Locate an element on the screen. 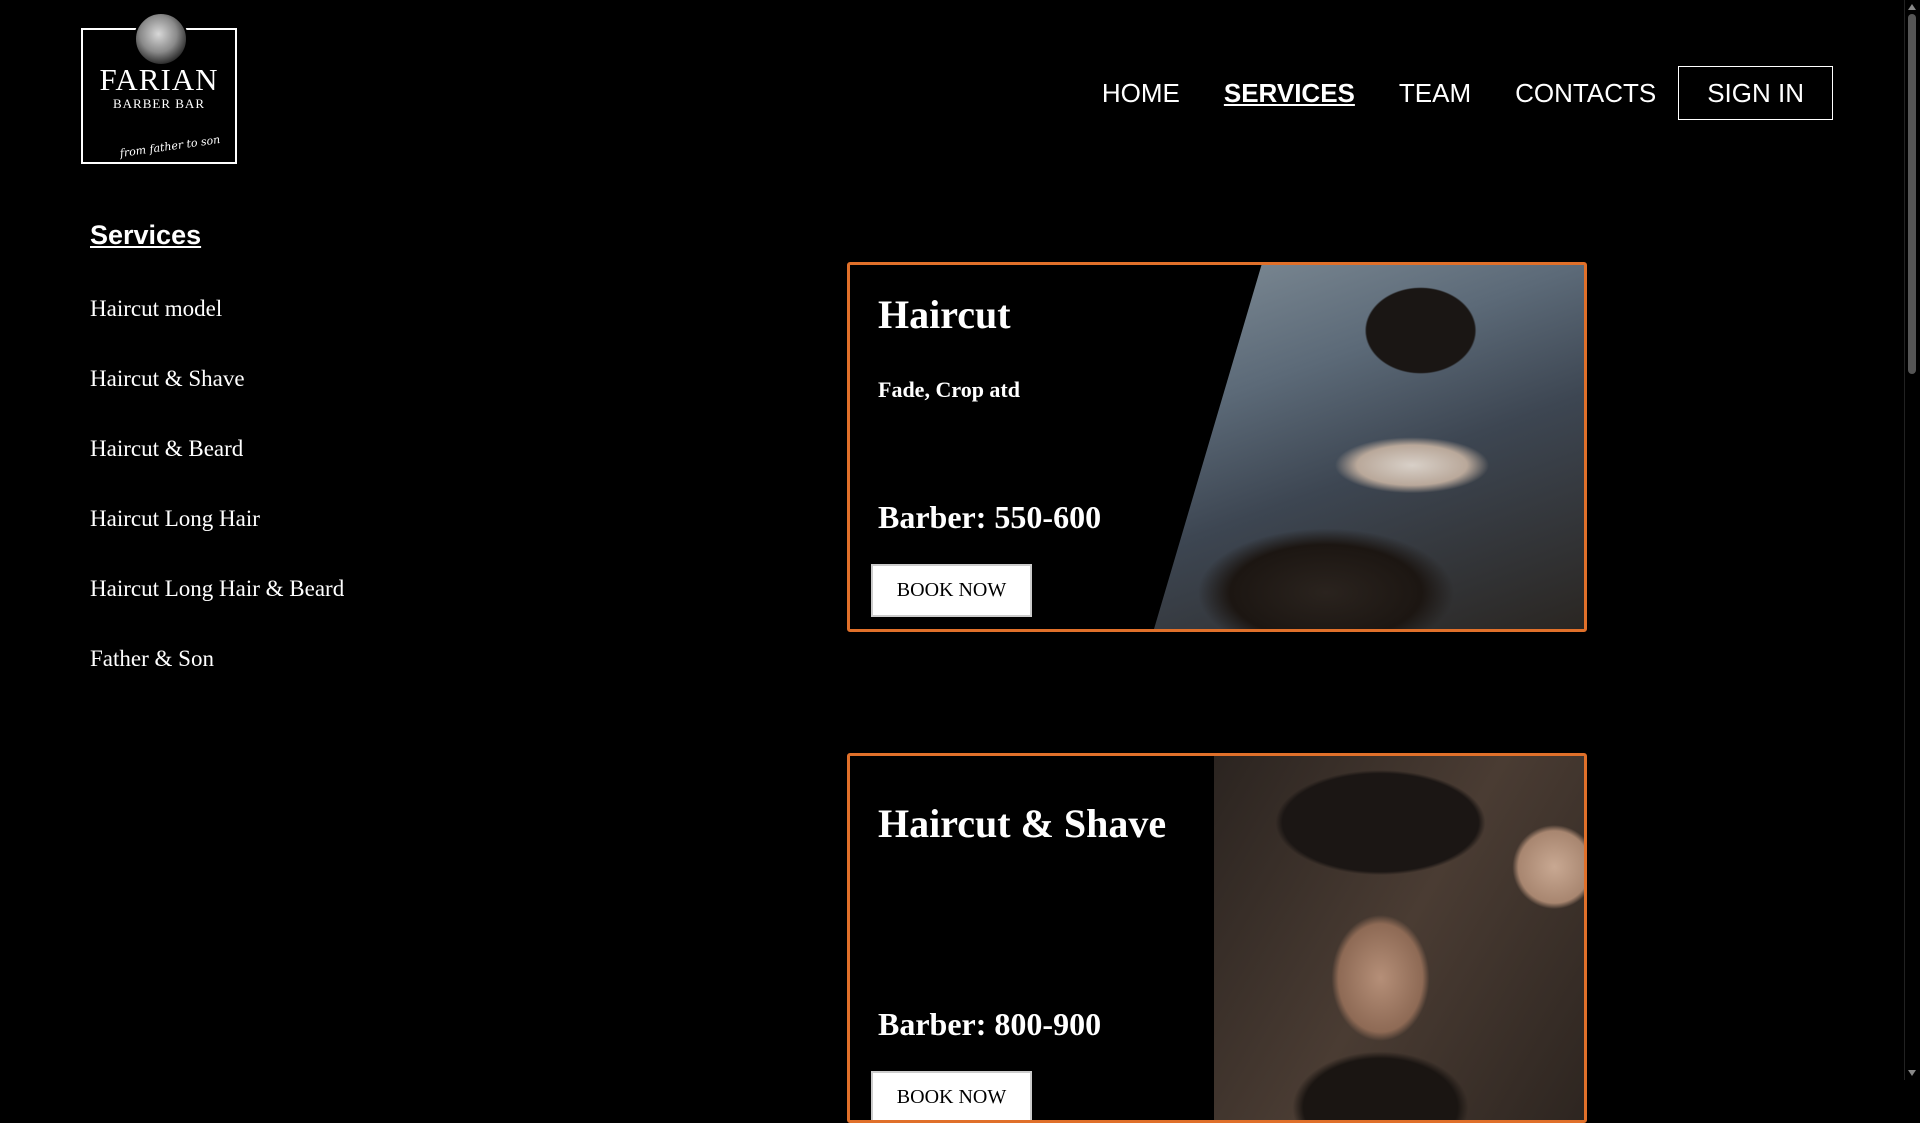  main-nav: HOME SERVICES TEAM CONTACTS SIGN IN is located at coordinates (1445, 93).